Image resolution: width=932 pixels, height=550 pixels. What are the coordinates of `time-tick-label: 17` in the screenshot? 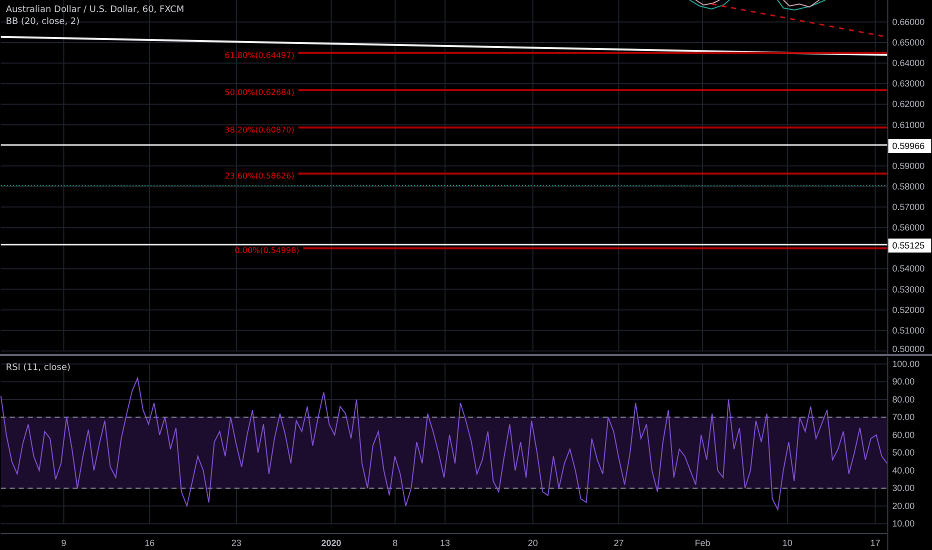 It's located at (875, 543).